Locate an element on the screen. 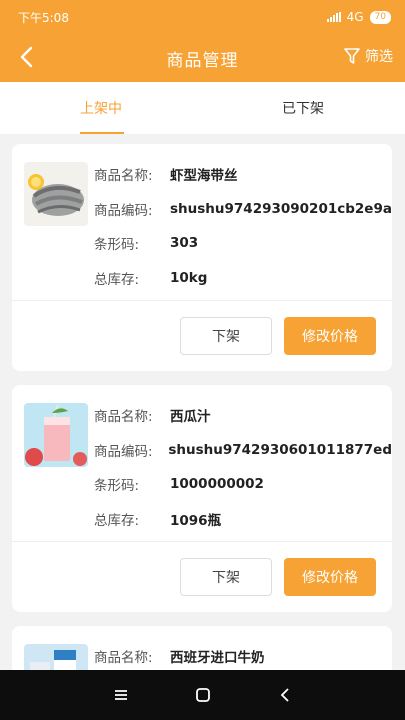 The image size is (405, 720). product-name: 虾型海带丝 is located at coordinates (204, 176).